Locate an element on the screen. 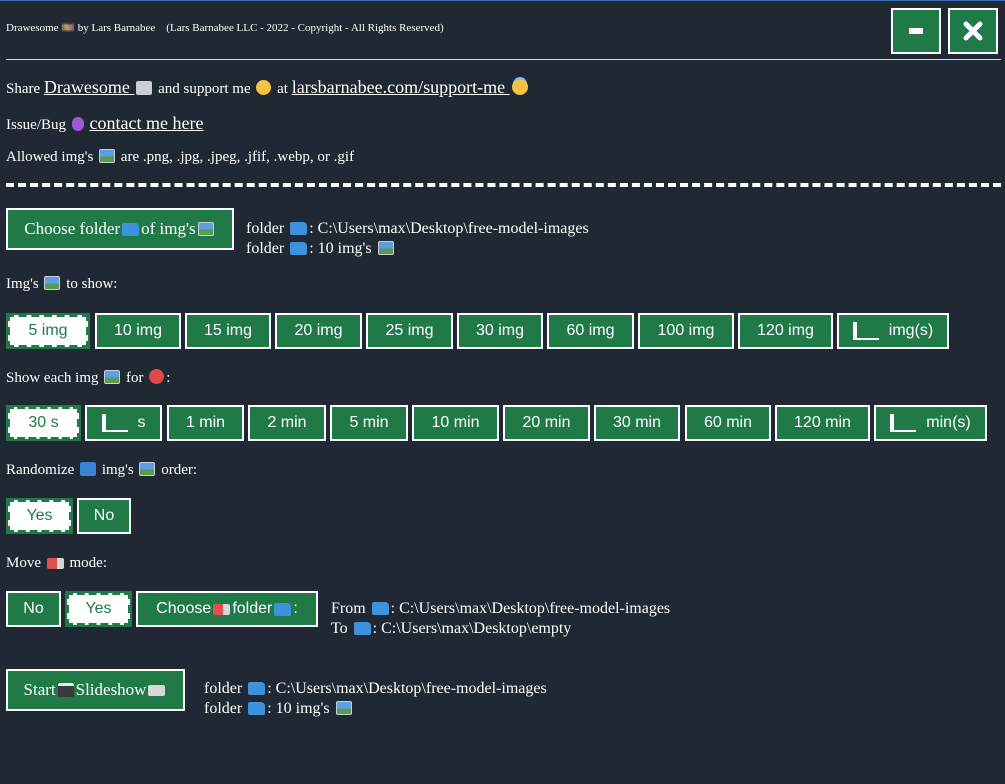 This screenshot has height=784, width=1005. start-folder-count-line: folder : 10 img's is located at coordinates (375, 709).